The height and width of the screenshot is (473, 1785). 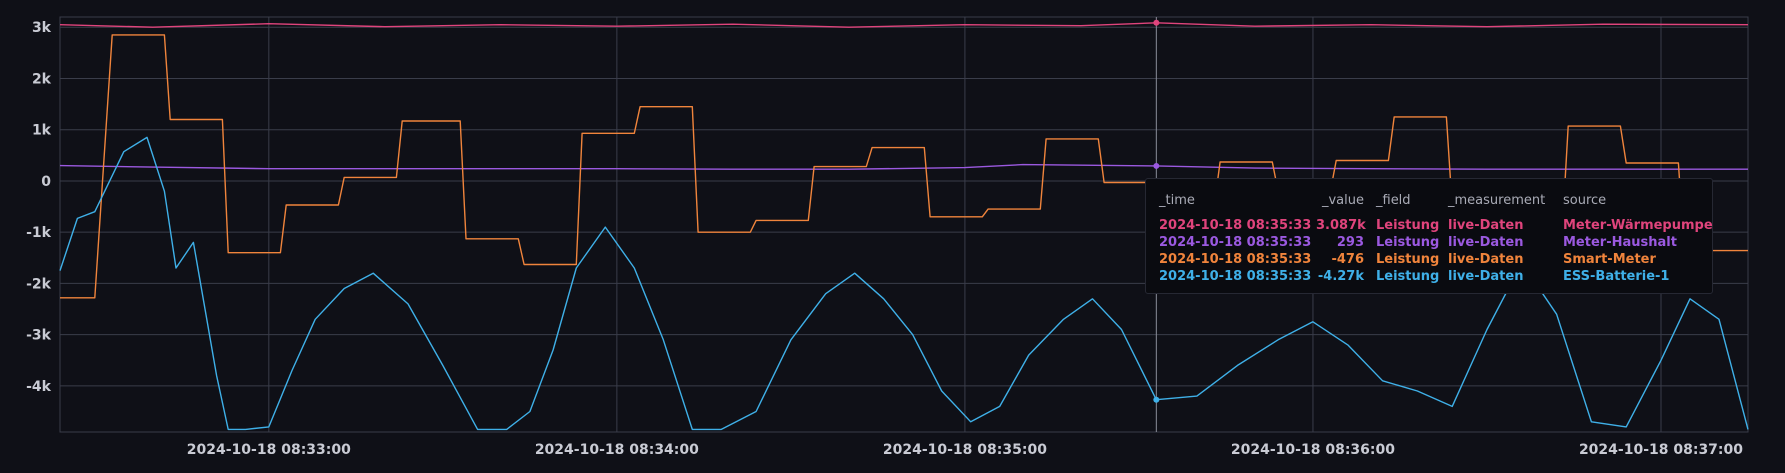 I want to click on y-tick-label: -4k, so click(x=39, y=387).